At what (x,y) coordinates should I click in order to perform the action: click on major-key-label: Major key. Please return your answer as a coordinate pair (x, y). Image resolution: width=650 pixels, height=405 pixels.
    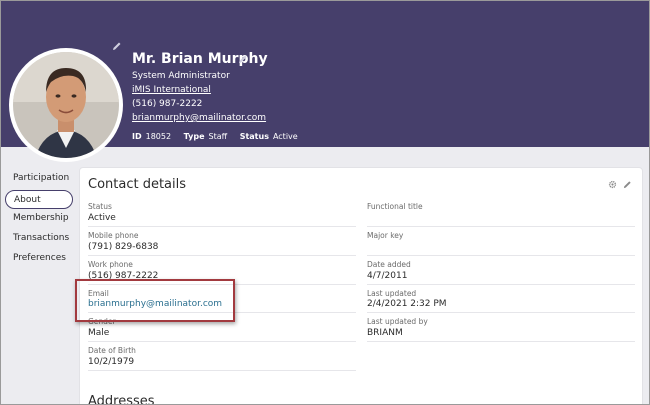
    Looking at the image, I should click on (385, 235).